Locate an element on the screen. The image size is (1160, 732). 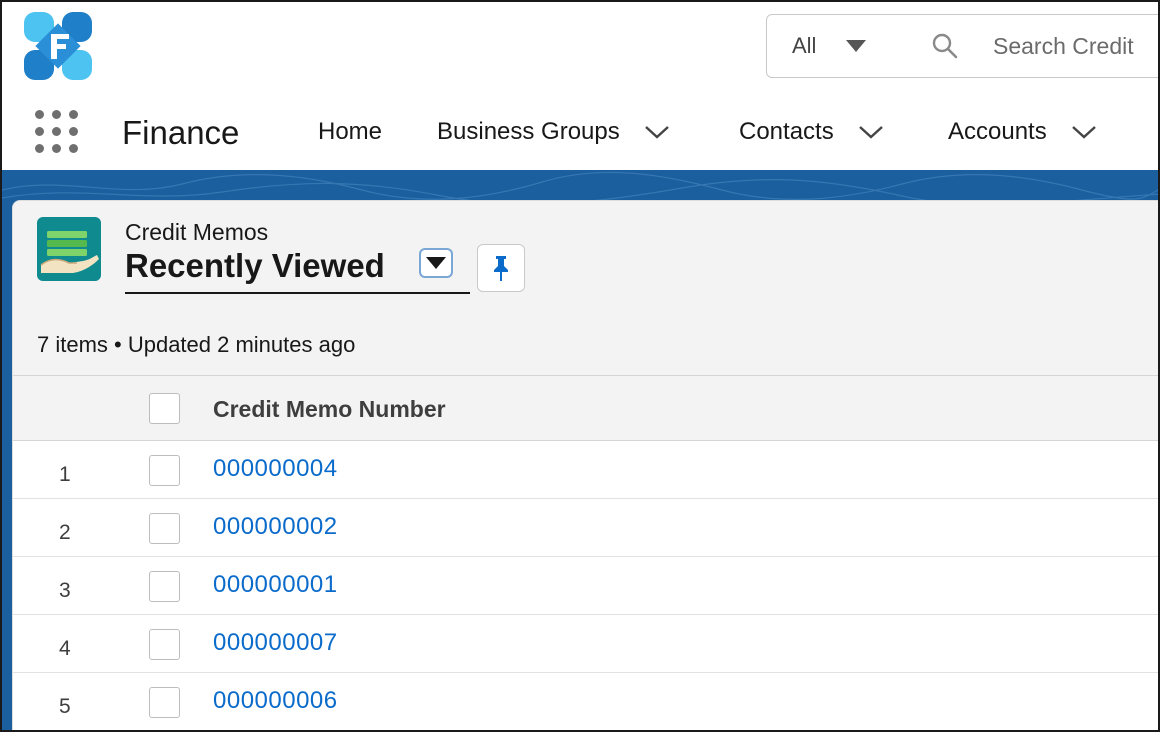
column-header-credit-memo-number: Credit Memo Number is located at coordinates (329, 409).